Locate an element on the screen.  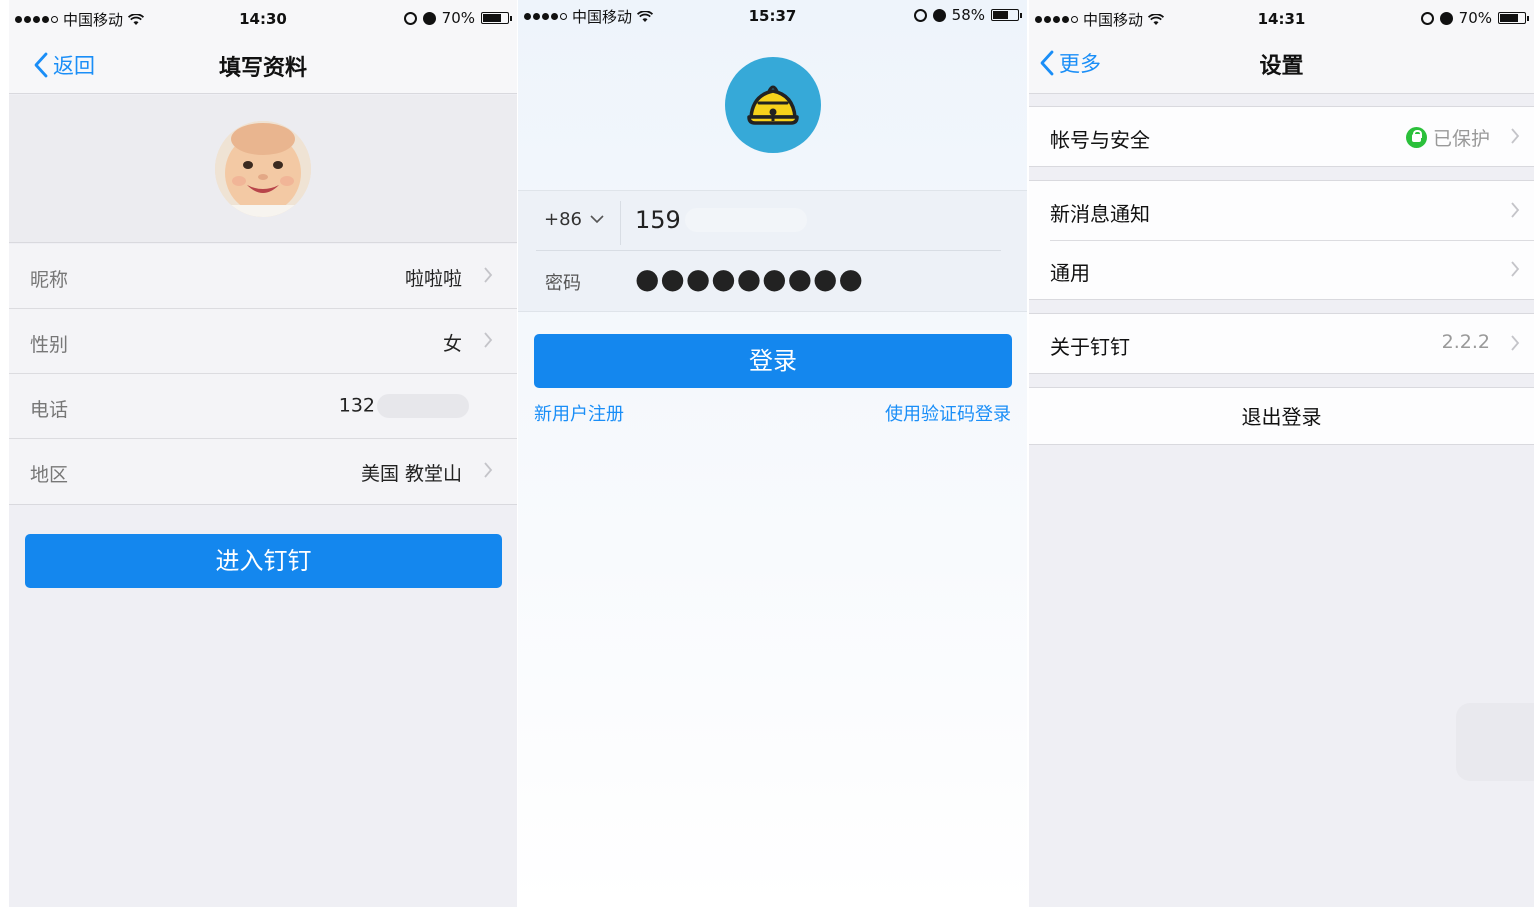
notification-label: 新消息通知 is located at coordinates (1100, 214).